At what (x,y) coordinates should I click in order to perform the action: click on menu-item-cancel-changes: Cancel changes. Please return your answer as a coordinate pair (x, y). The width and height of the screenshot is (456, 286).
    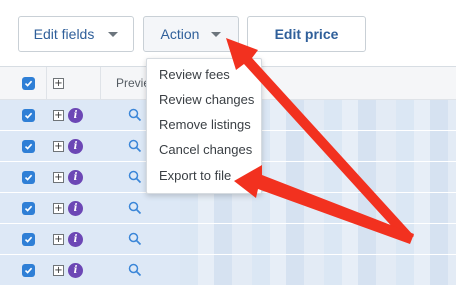
    Looking at the image, I should click on (204, 150).